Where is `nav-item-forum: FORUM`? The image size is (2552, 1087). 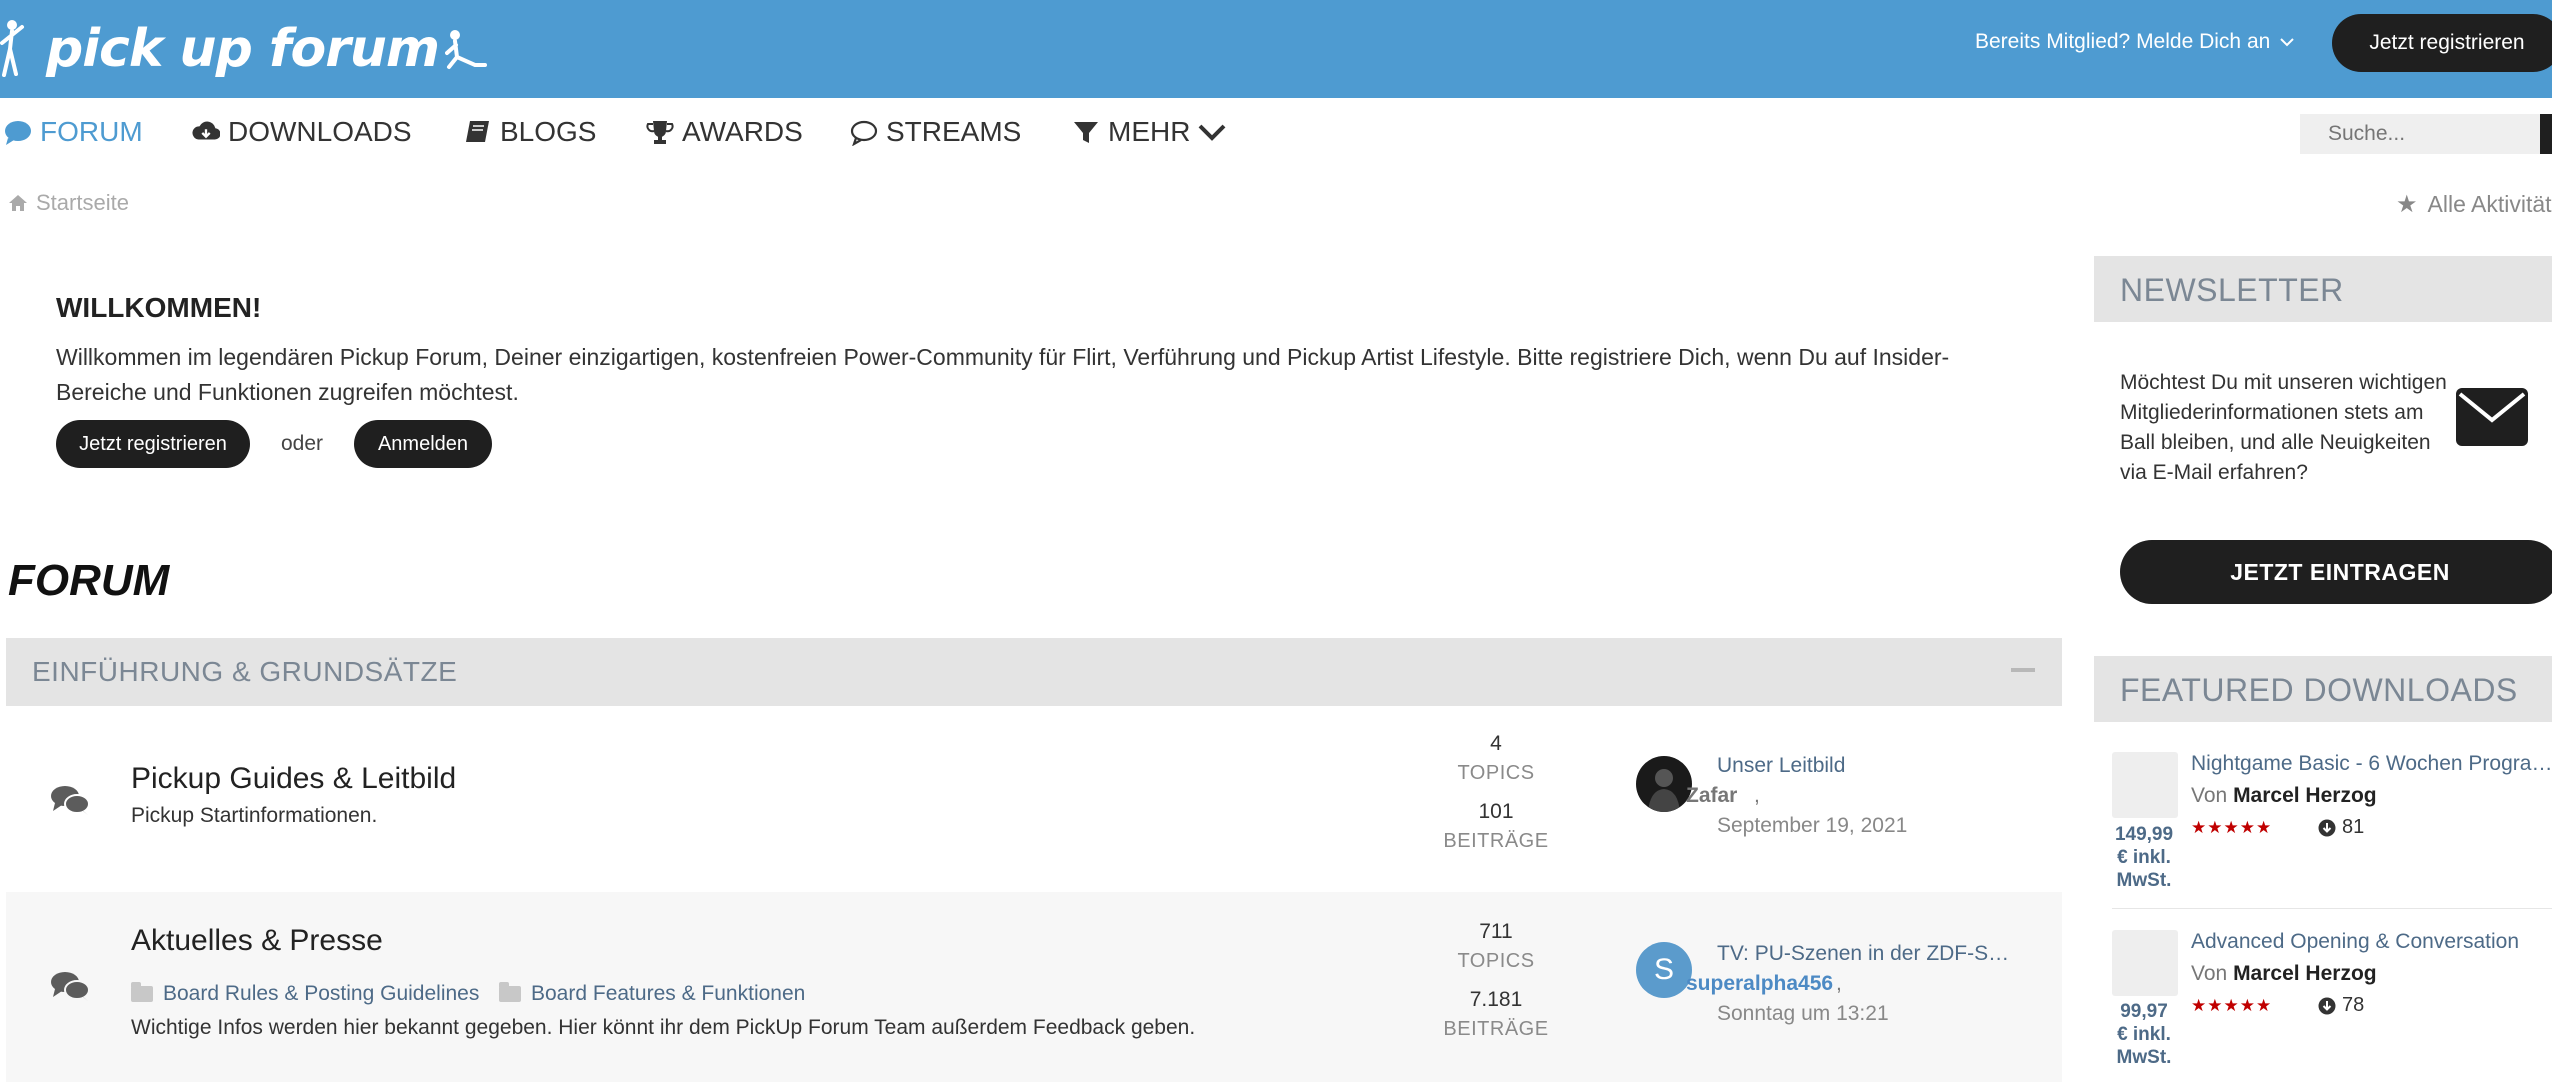
nav-item-forum: FORUM is located at coordinates (73, 132).